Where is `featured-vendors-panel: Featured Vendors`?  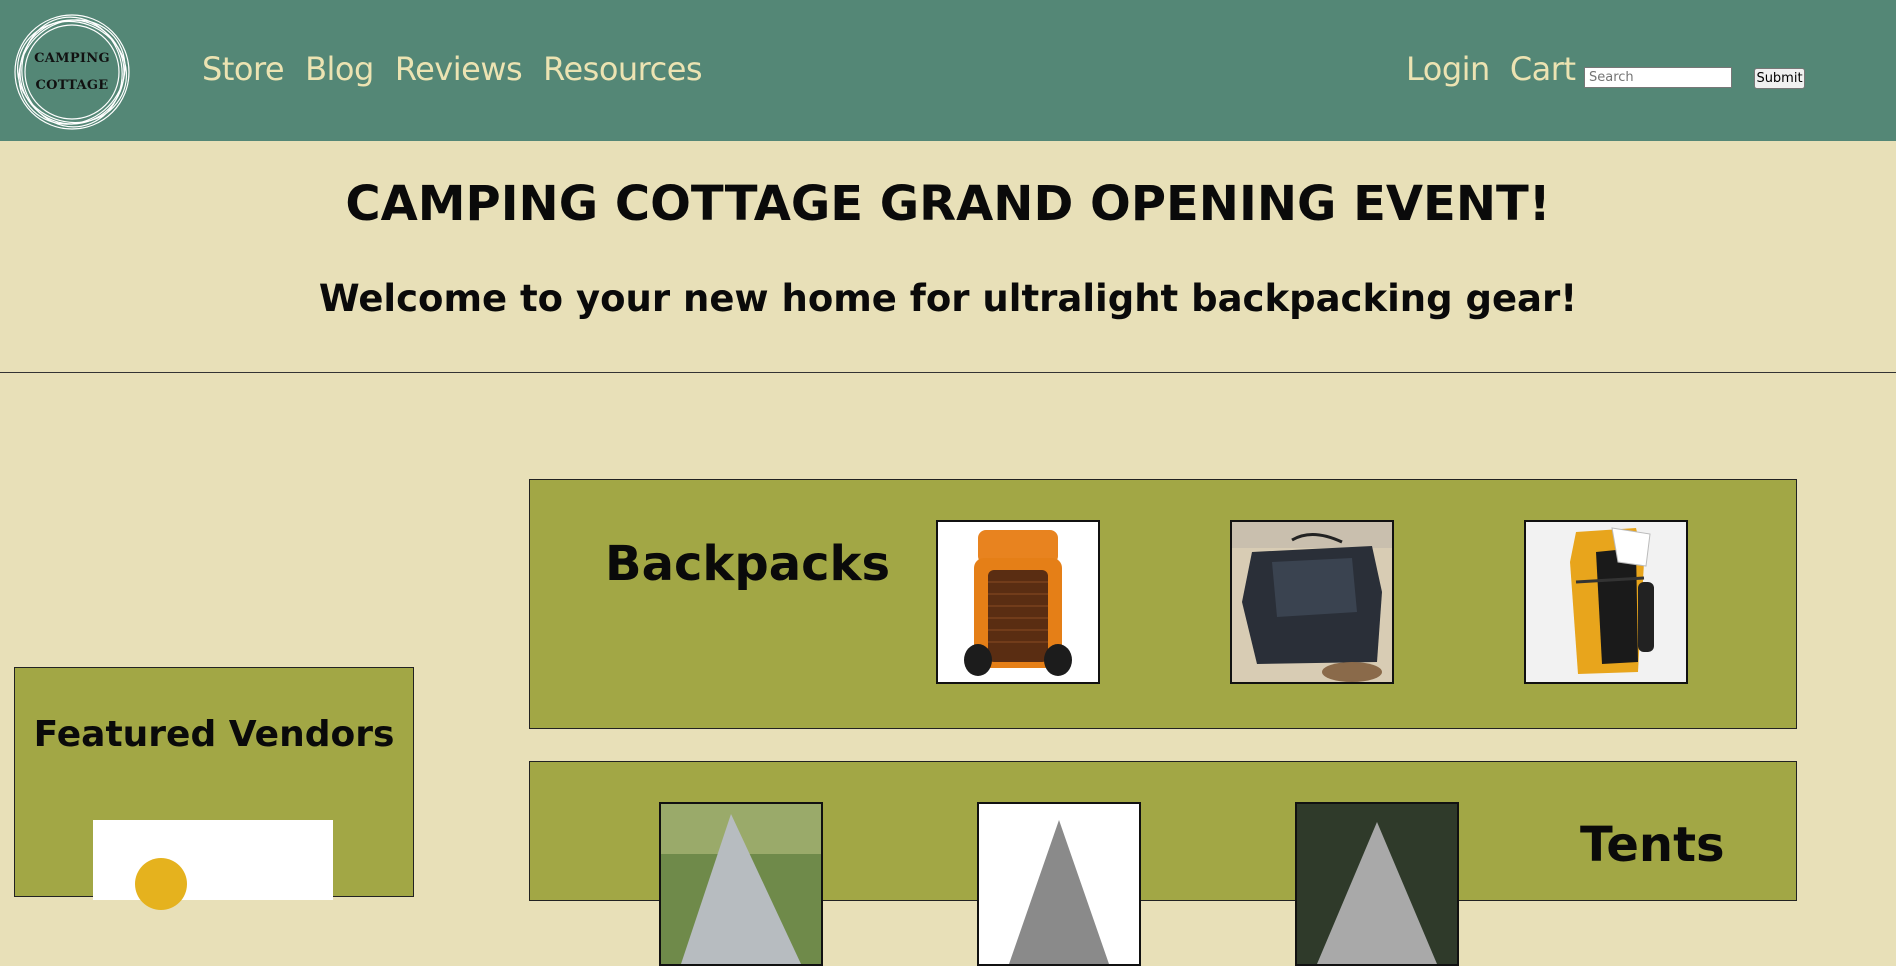
featured-vendors-panel: Featured Vendors is located at coordinates (214, 788).